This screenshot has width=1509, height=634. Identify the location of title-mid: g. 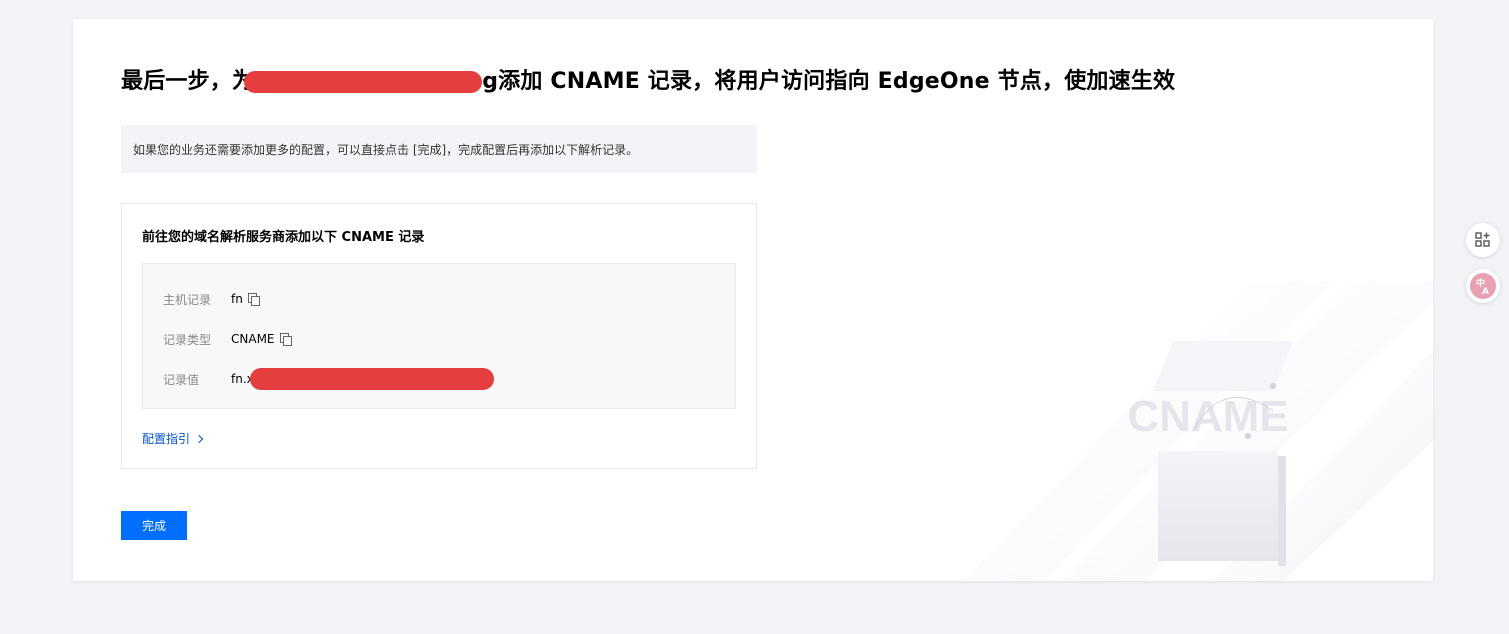
(490, 81).